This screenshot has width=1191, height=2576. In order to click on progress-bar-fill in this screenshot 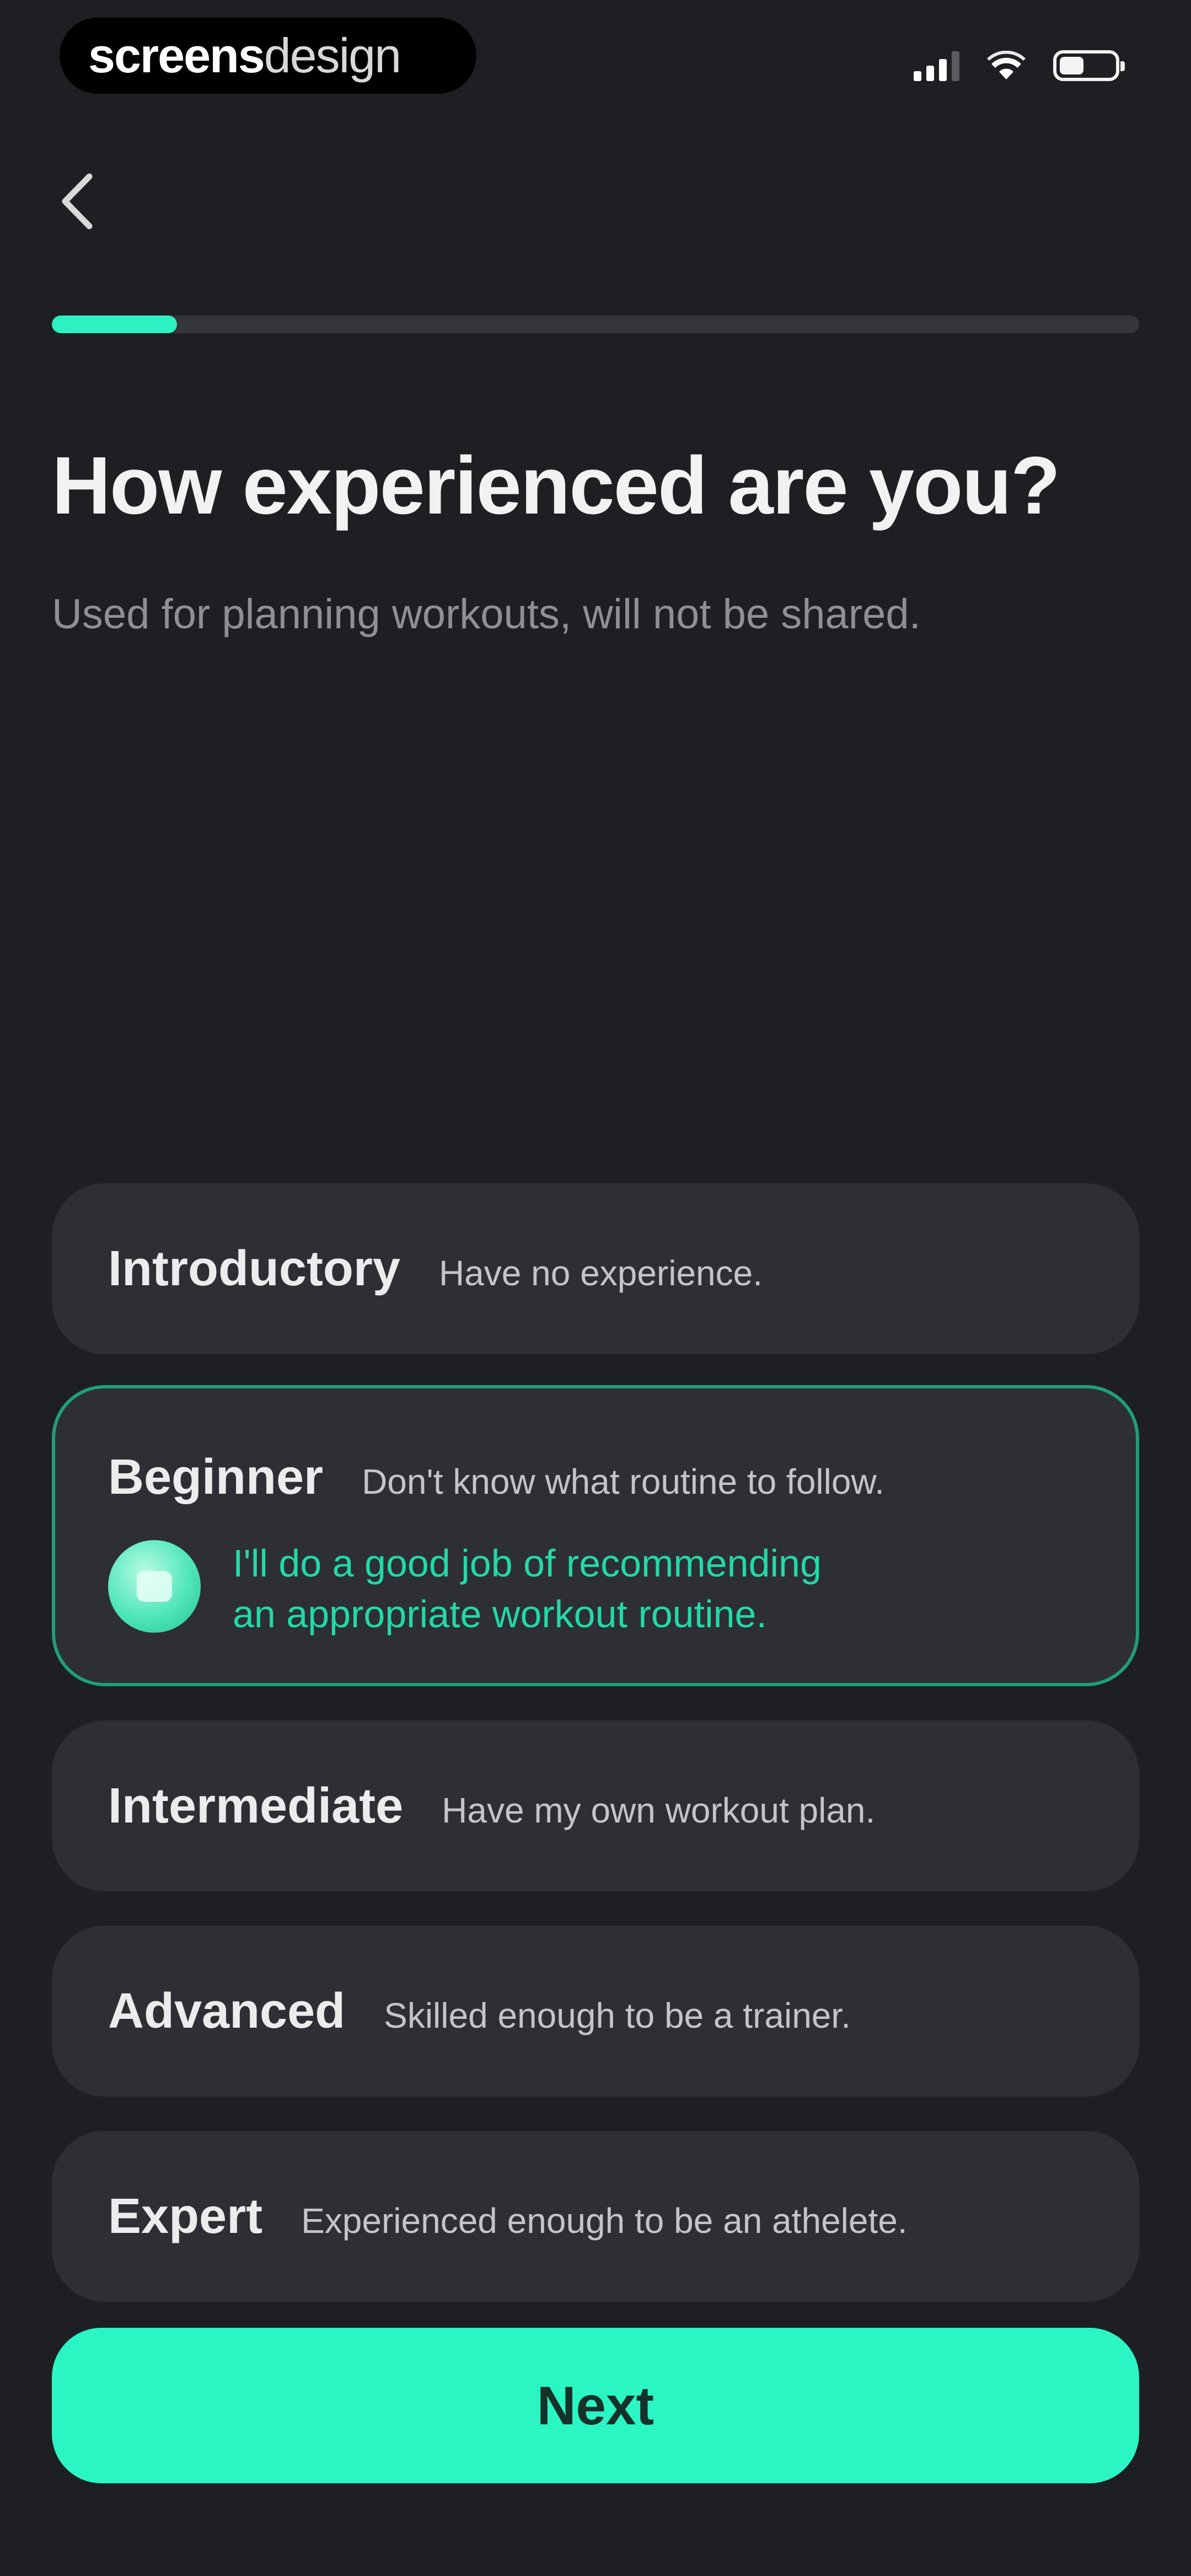, I will do `click(114, 324)`.